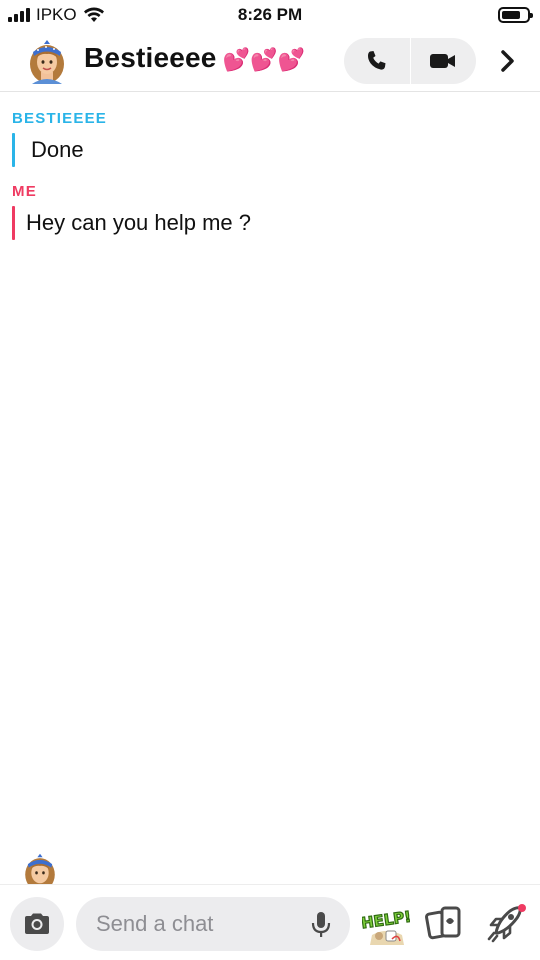  I want to click on chat-title: Bestieeee 💕💕💕, so click(194, 58).